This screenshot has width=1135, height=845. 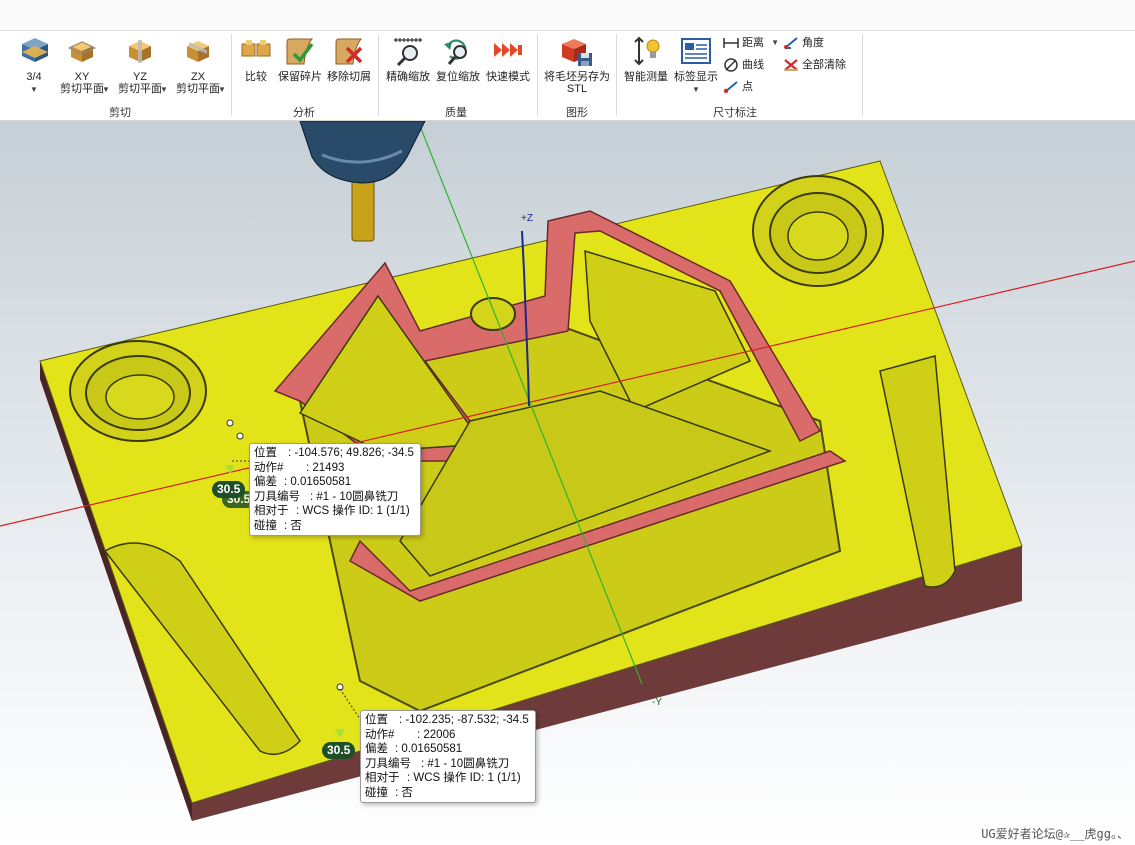 What do you see at coordinates (731, 65) in the screenshot?
I see `curve-icon` at bounding box center [731, 65].